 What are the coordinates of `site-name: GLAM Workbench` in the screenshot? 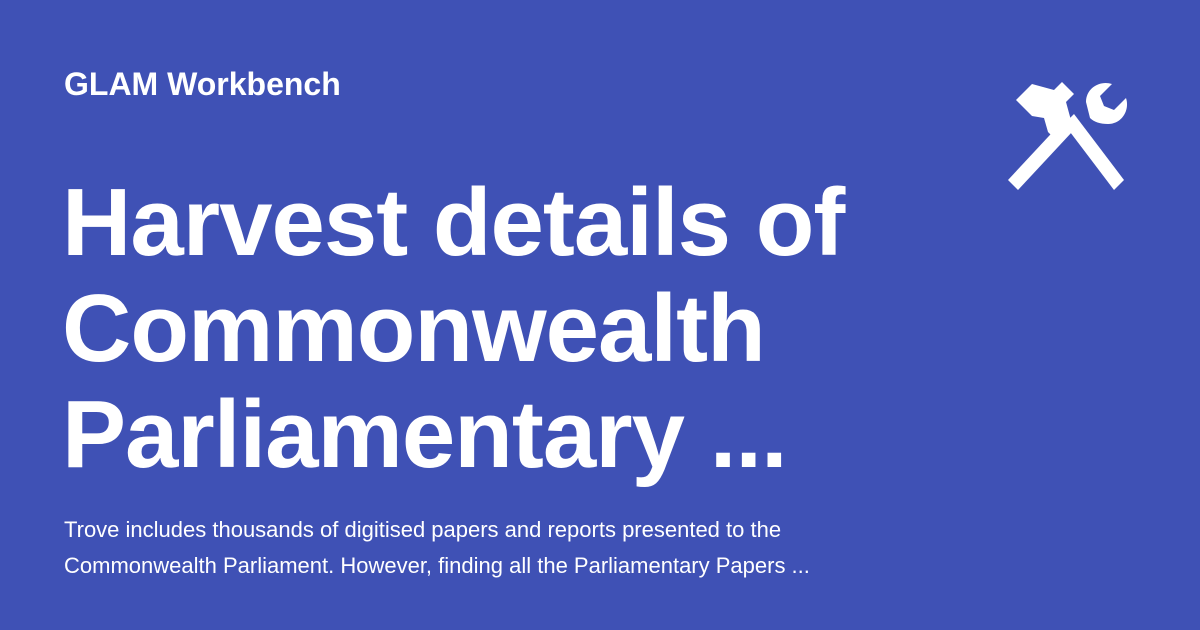 It's located at (202, 84).